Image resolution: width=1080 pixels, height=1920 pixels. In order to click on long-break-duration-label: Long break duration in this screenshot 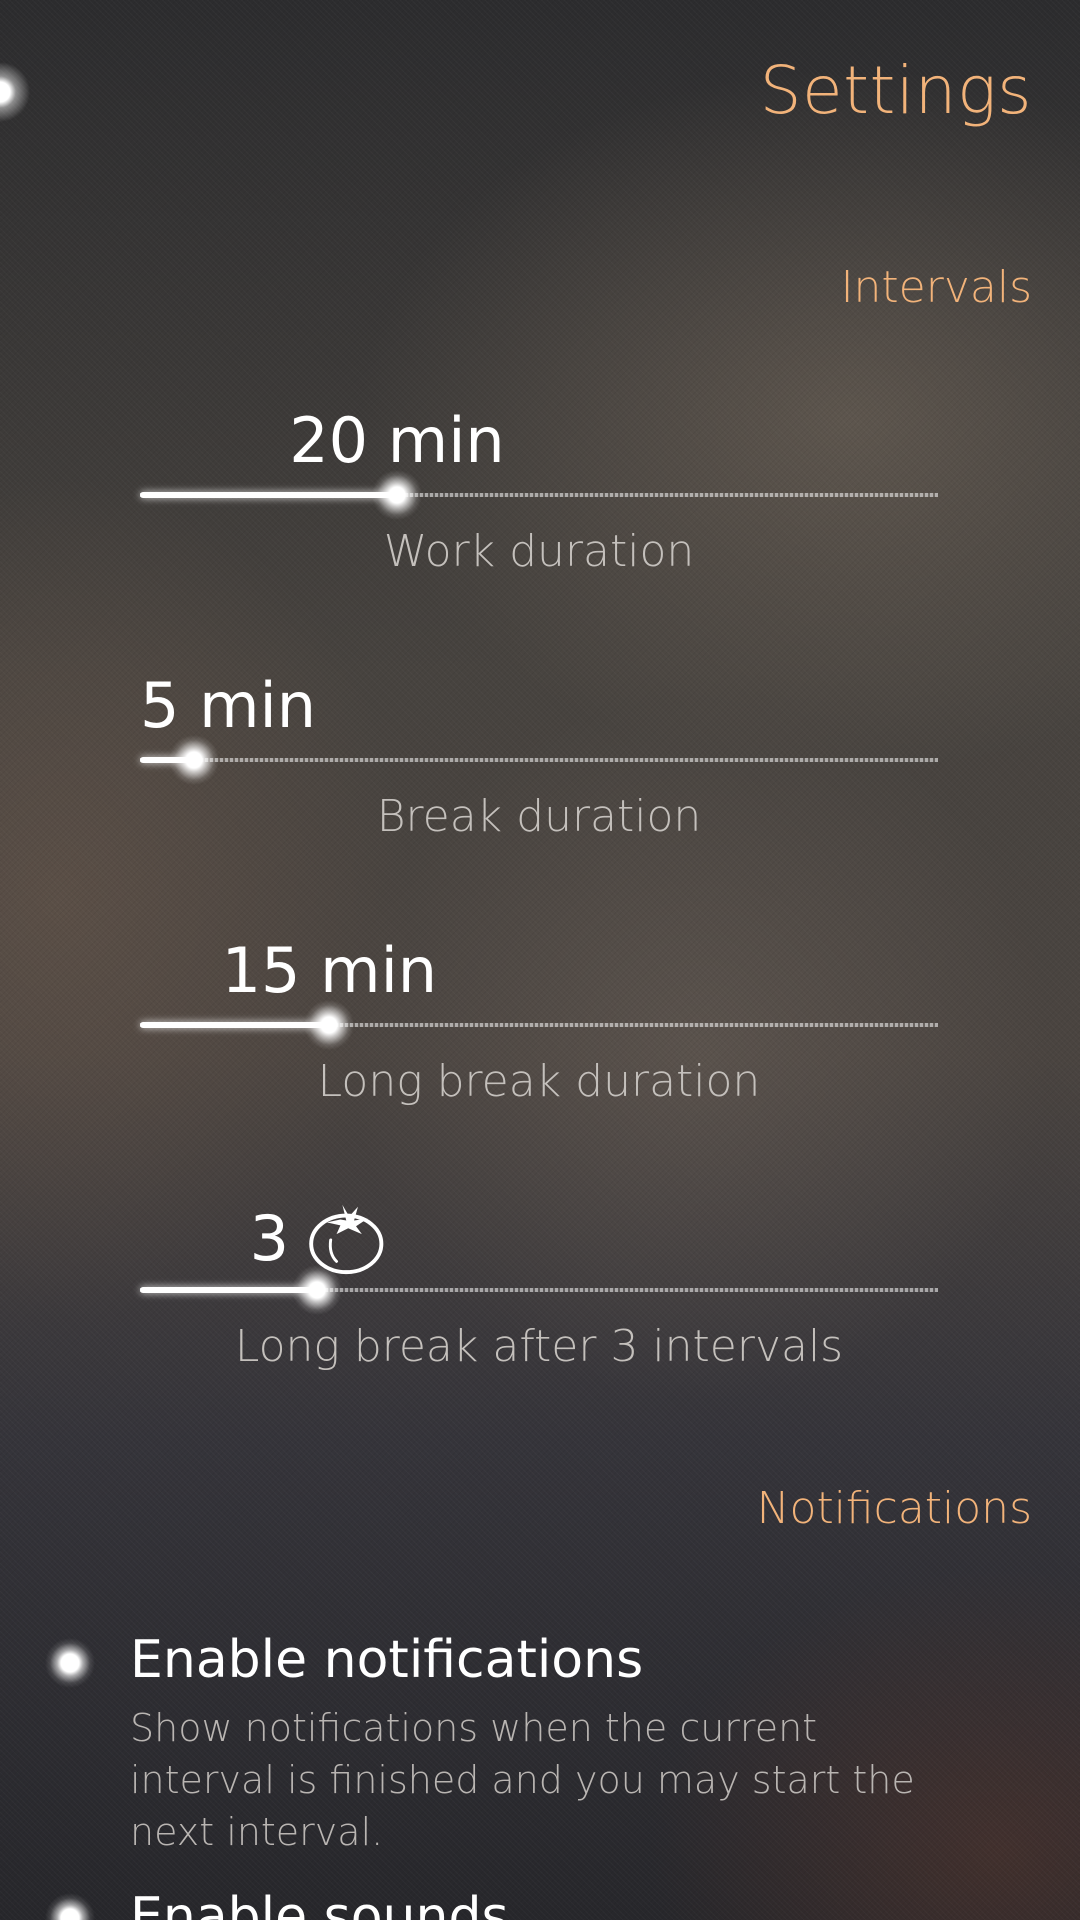, I will do `click(539, 1081)`.